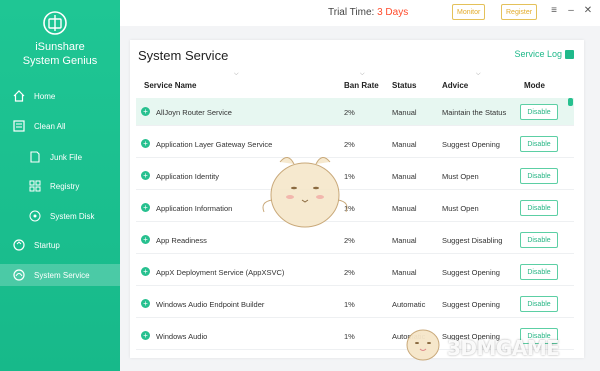 This screenshot has width=600, height=371. Describe the element at coordinates (305, 192) in the screenshot. I see `mascot-image` at that location.